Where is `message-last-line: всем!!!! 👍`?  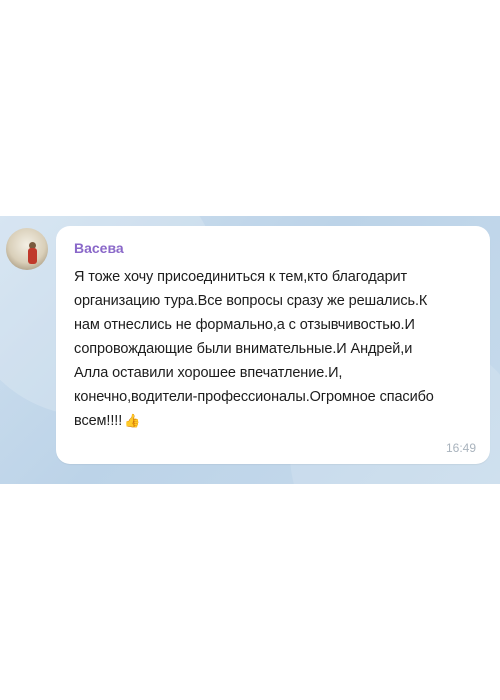 message-last-line: всем!!!! 👍 is located at coordinates (274, 421).